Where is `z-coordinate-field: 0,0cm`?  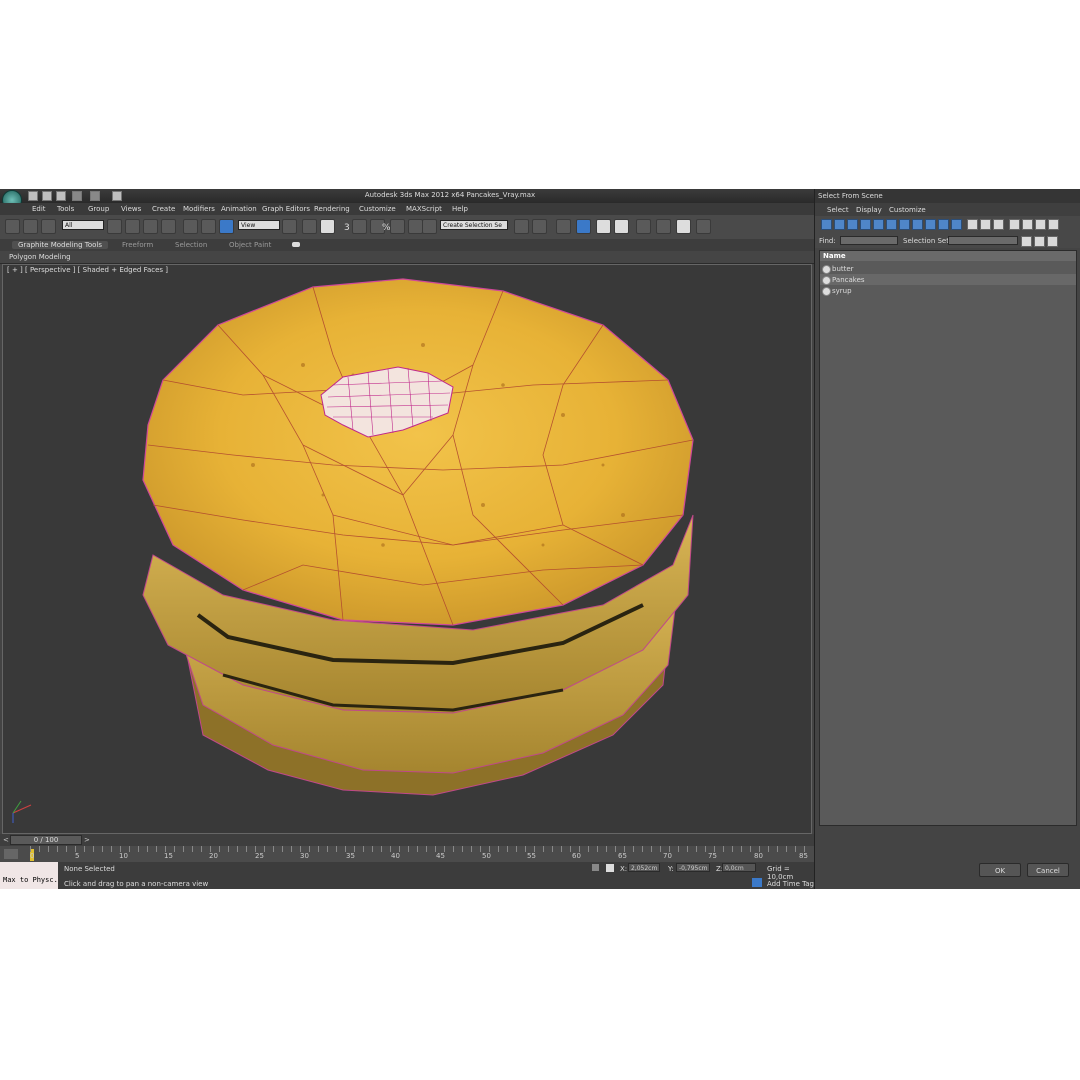
z-coordinate-field: 0,0cm is located at coordinates (739, 867).